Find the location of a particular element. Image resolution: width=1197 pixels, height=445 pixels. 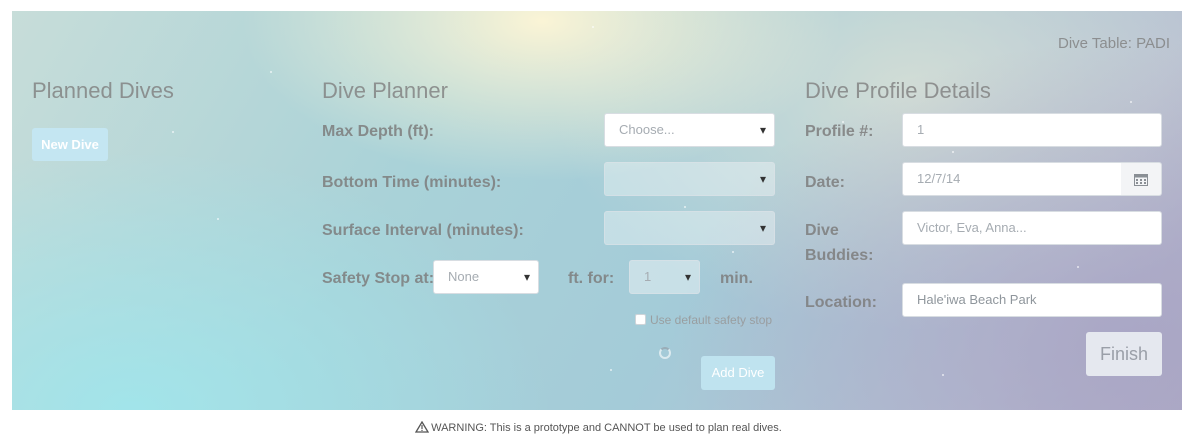

safety-stop-depth-select: None is located at coordinates (486, 277).